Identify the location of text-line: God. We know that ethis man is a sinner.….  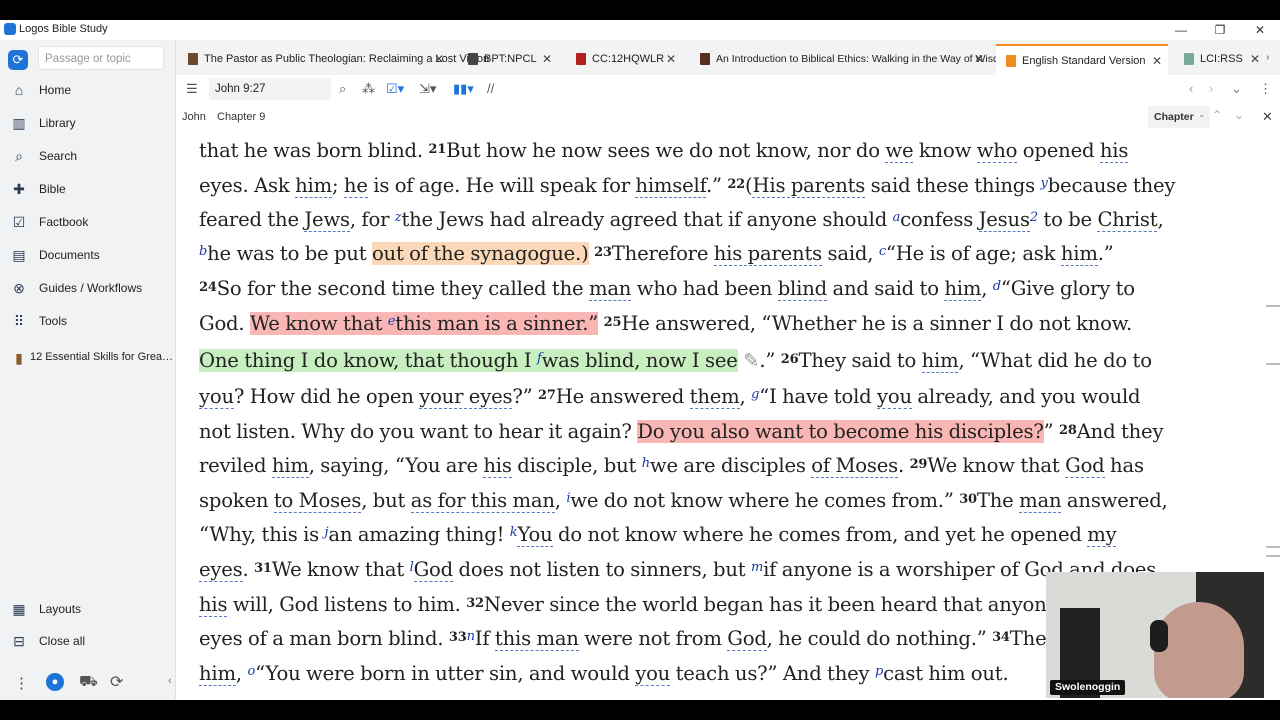
(666, 323).